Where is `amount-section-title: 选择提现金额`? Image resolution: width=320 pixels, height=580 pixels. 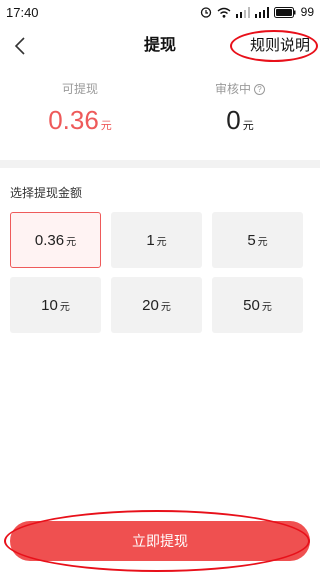 amount-section-title: 选择提现金额 is located at coordinates (46, 193).